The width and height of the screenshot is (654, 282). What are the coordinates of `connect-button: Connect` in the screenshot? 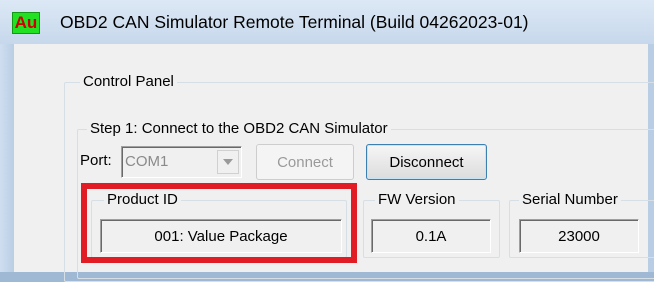 It's located at (305, 162).